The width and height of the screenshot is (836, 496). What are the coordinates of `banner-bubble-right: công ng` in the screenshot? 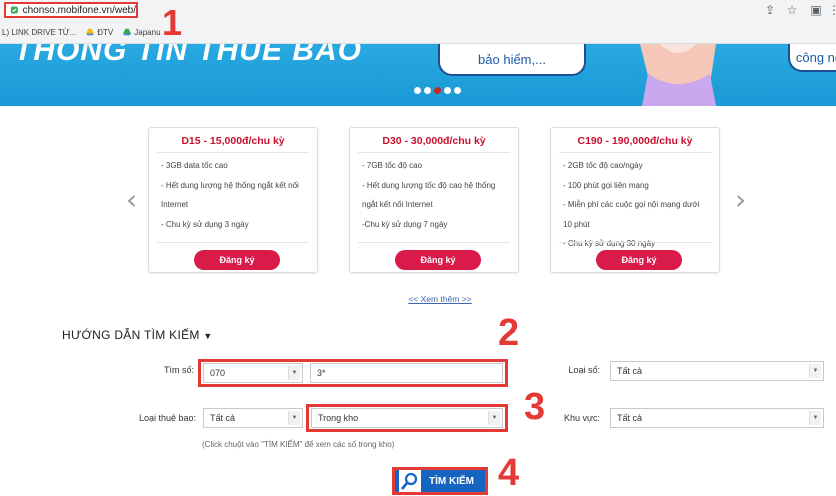 It's located at (812, 58).